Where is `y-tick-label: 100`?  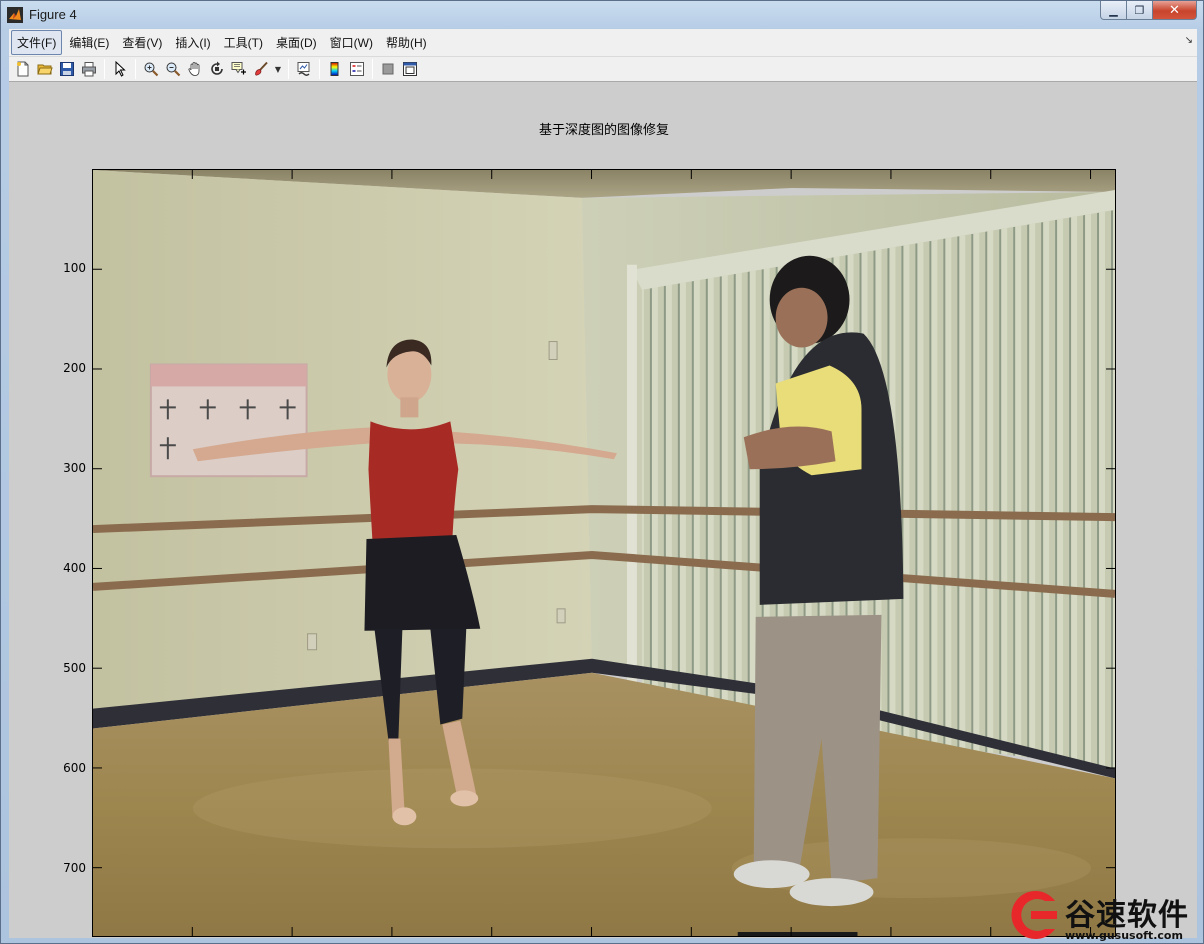
y-tick-label: 100 is located at coordinates (74, 267).